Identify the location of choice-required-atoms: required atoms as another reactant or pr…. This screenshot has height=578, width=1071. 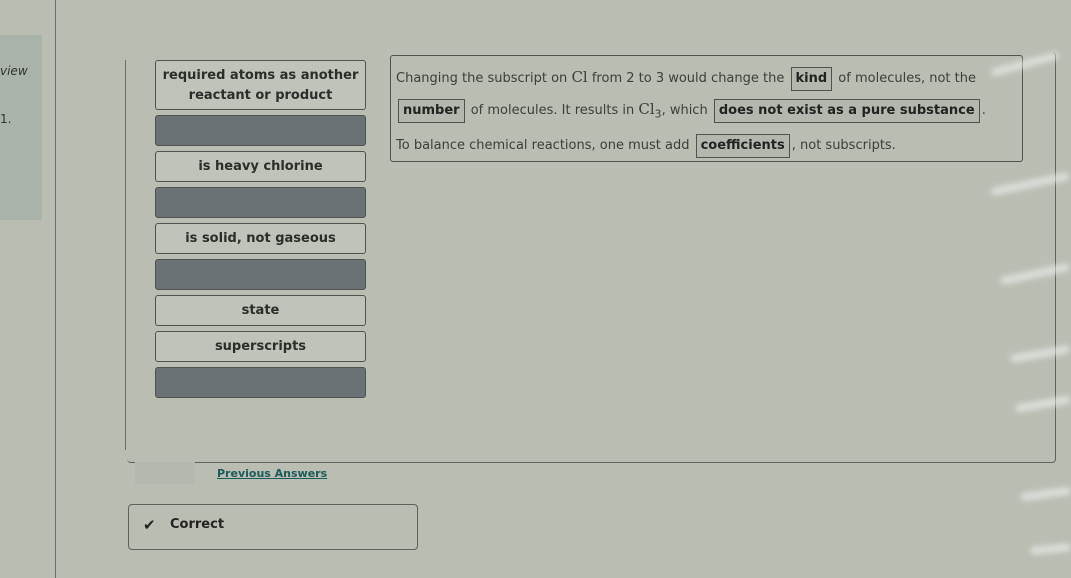
(260, 85).